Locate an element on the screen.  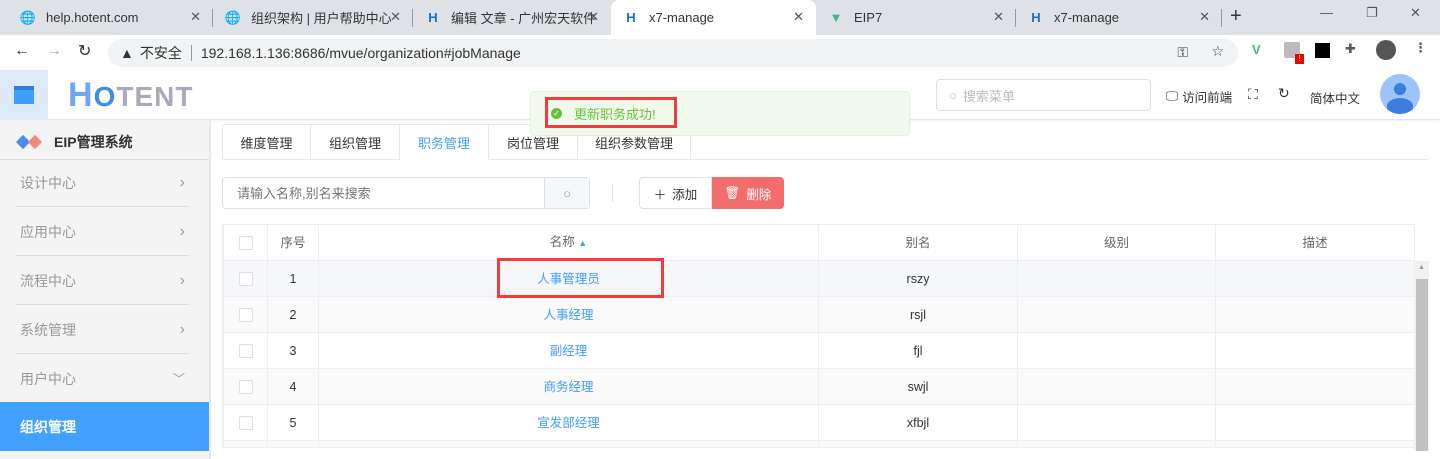
sidebar-item-design-center: 设计中心 › is located at coordinates (104, 182).